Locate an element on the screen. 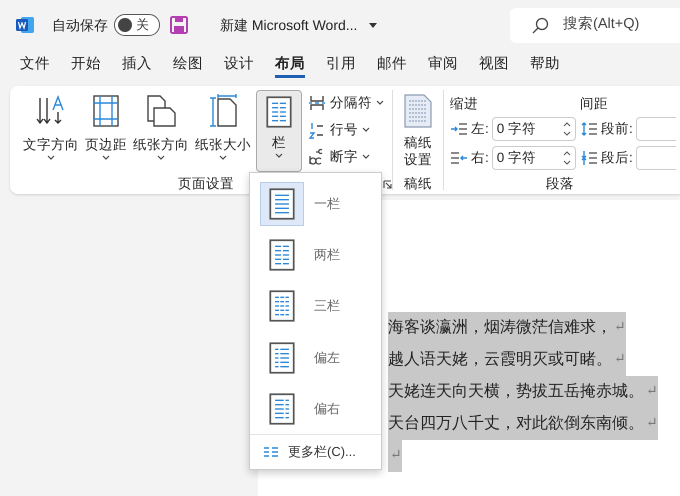 The width and height of the screenshot is (680, 496). ribbon-tab: 绘图 is located at coordinates (188, 66).